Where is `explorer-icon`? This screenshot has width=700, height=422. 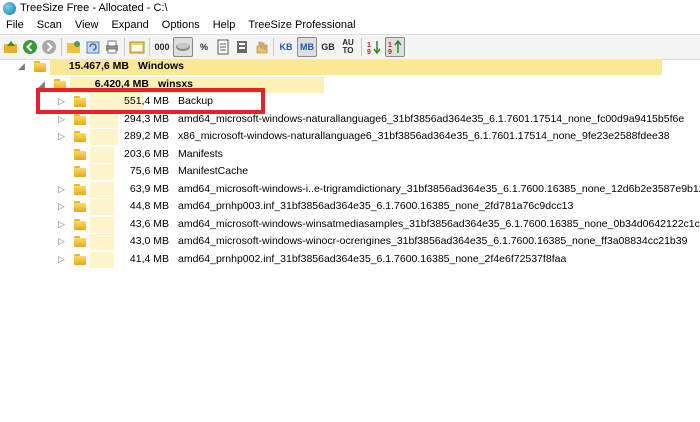 explorer-icon is located at coordinates (137, 47).